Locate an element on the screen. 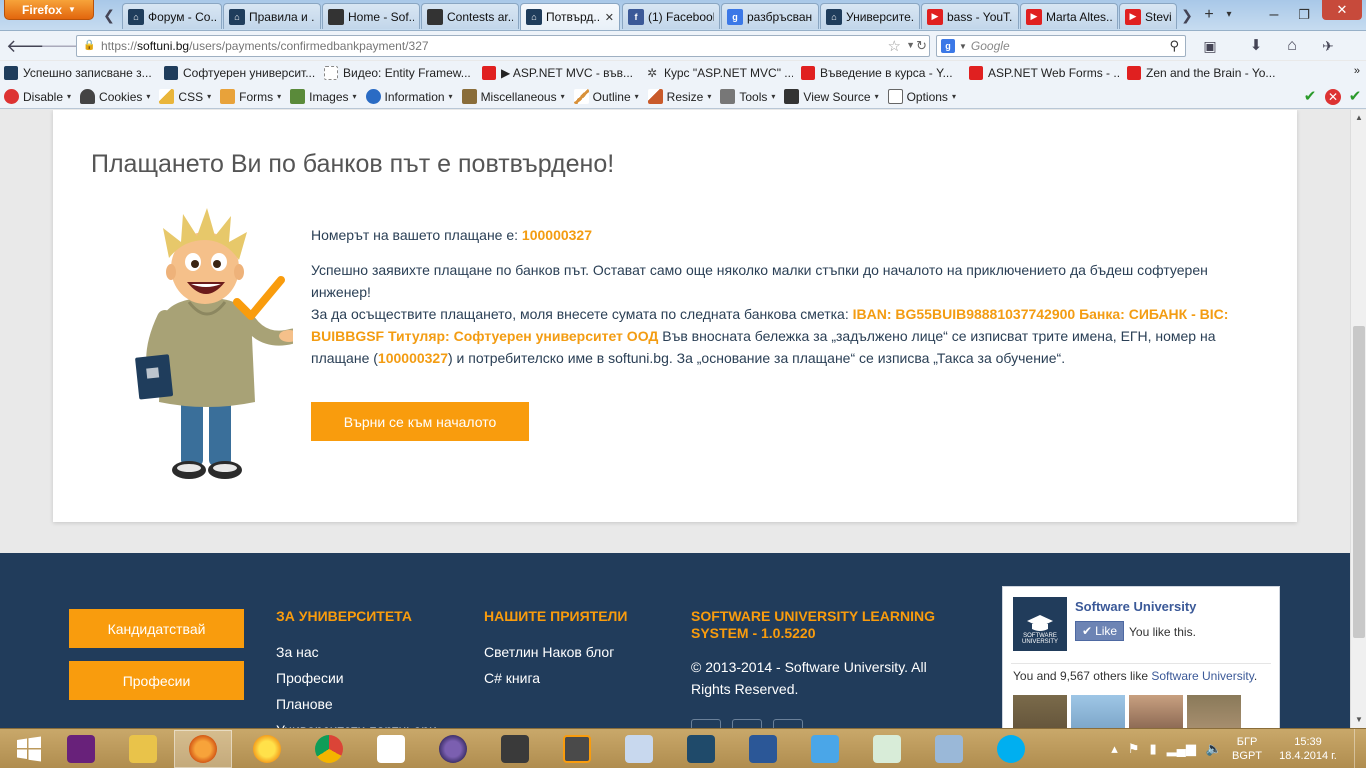  professions-button: Професии is located at coordinates (156, 680).